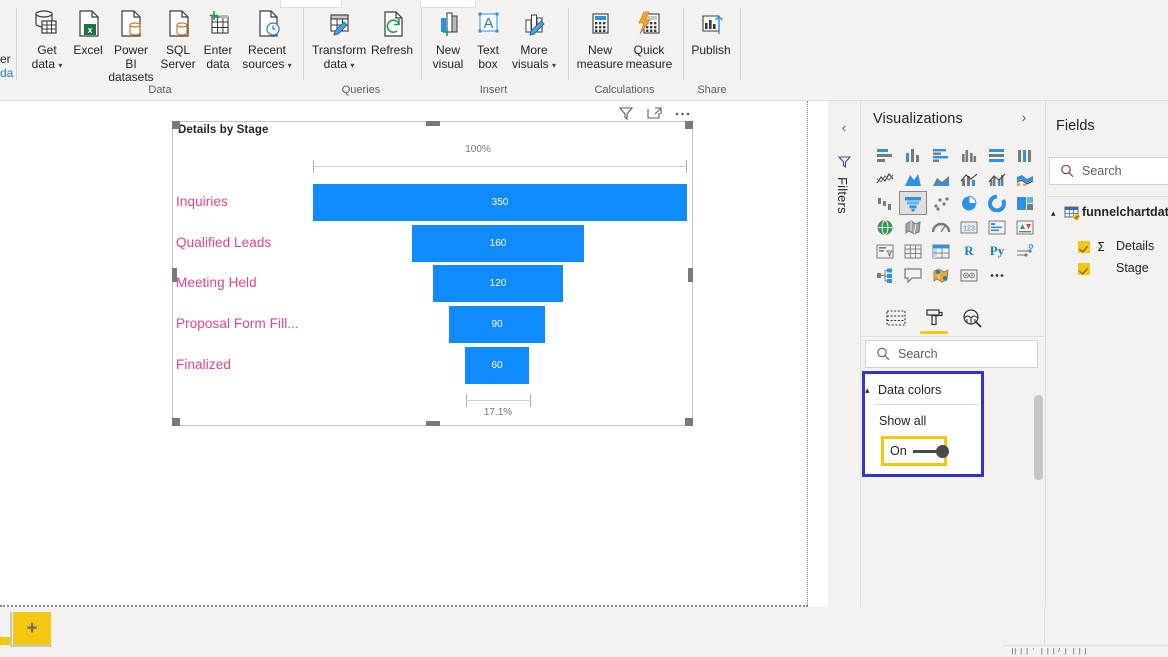 The image size is (1168, 657). What do you see at coordinates (997, 179) in the screenshot?
I see `viz-type-line-and-clustered-column` at bounding box center [997, 179].